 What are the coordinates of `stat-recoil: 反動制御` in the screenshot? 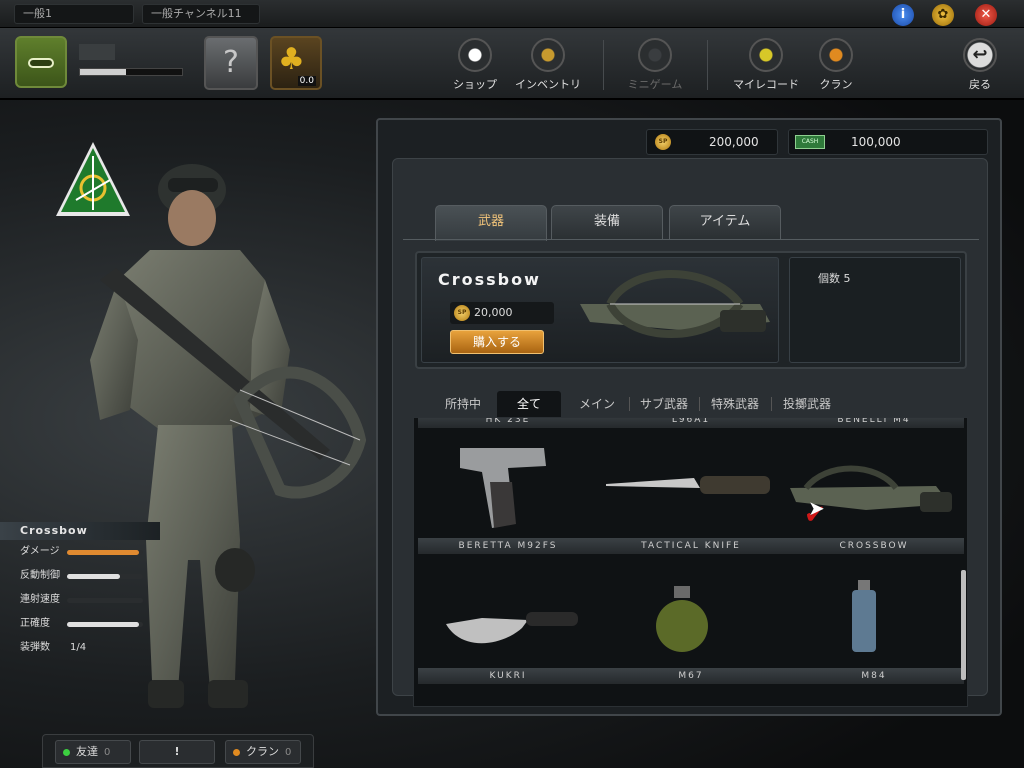 It's located at (80, 576).